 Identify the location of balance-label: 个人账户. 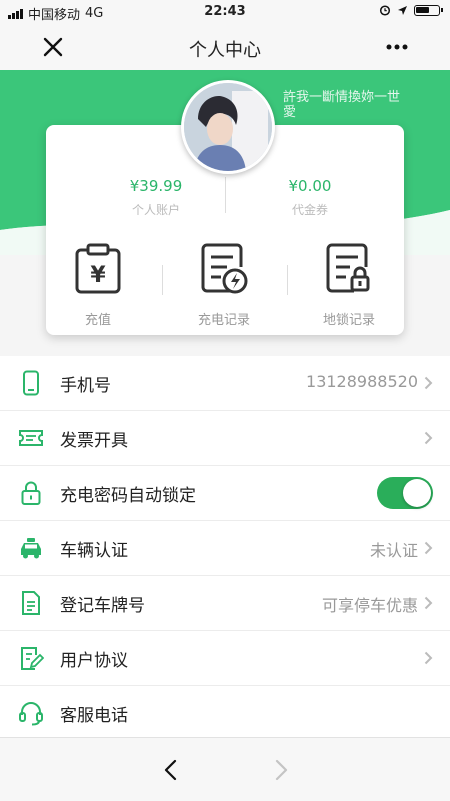
(155, 210).